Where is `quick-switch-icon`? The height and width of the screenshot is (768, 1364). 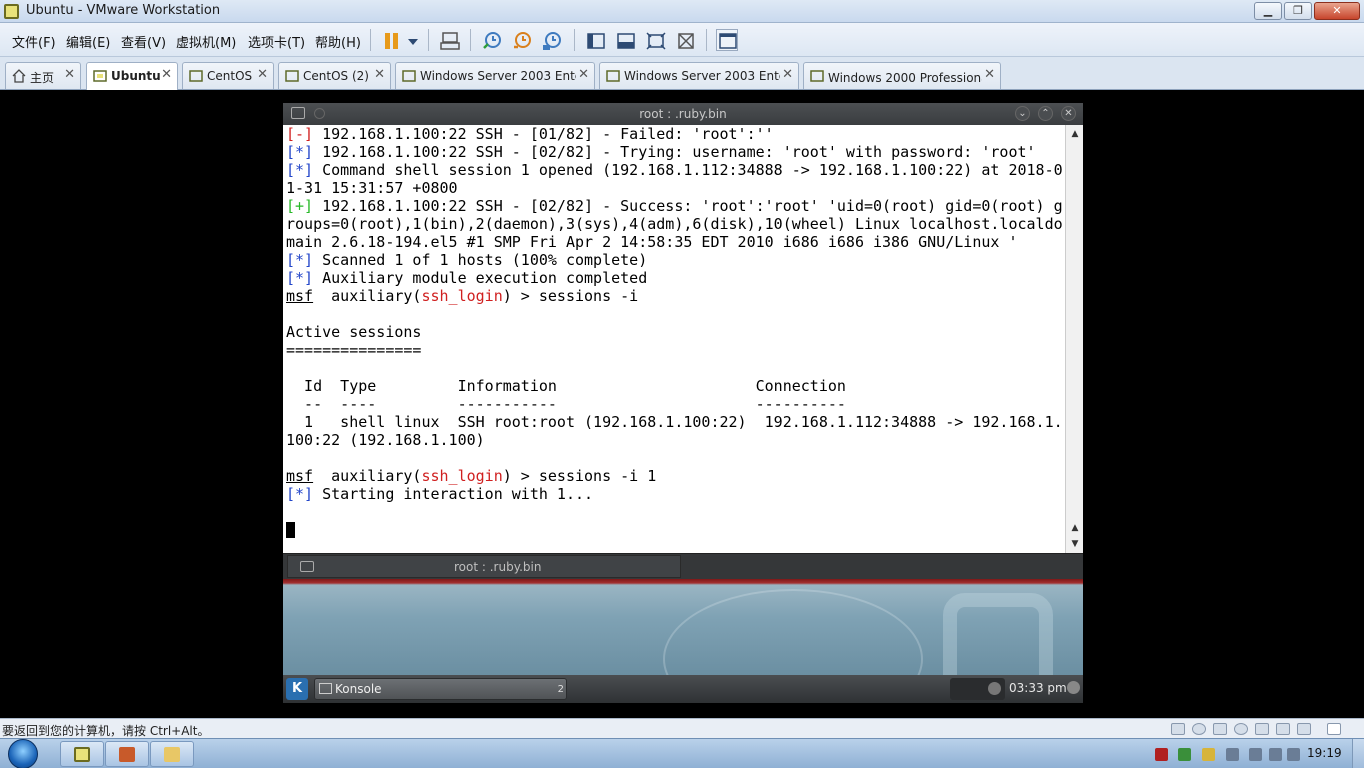
quick-switch-icon is located at coordinates (727, 40).